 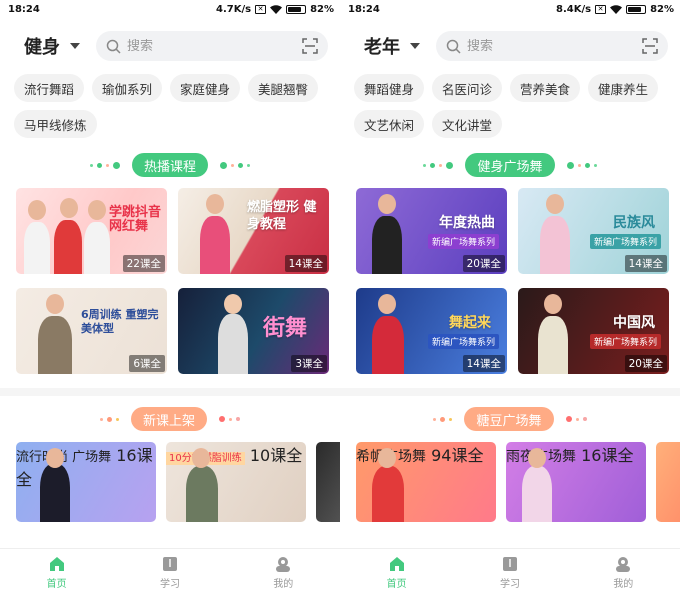 What do you see at coordinates (467, 88) in the screenshot?
I see `chip: 名医问诊` at bounding box center [467, 88].